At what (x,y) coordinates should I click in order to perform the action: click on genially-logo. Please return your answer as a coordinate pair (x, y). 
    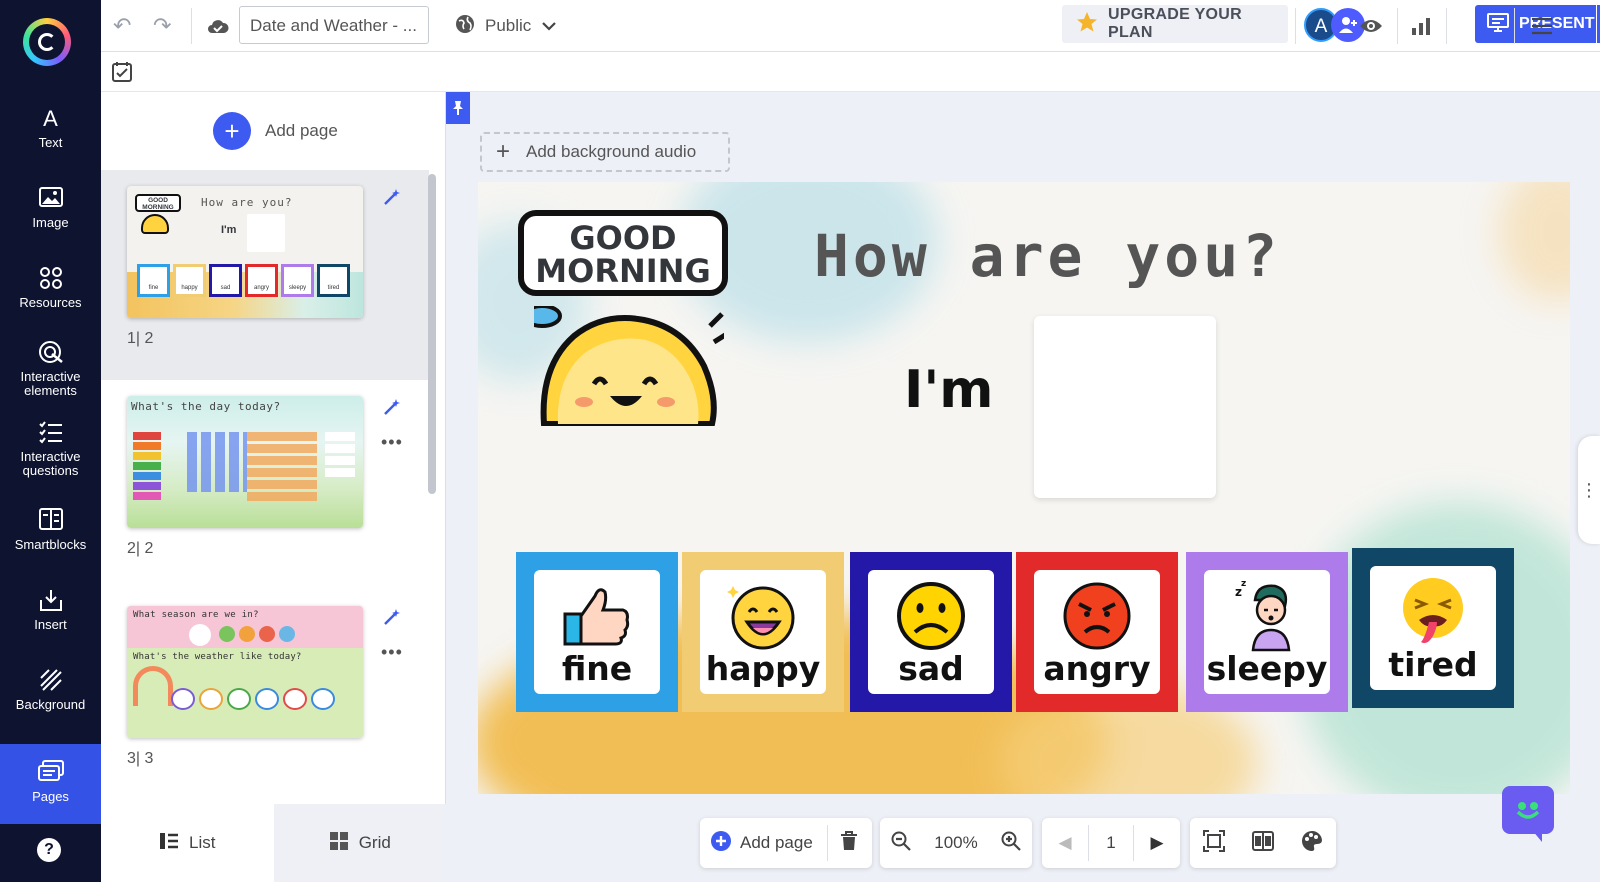
    Looking at the image, I should click on (47, 42).